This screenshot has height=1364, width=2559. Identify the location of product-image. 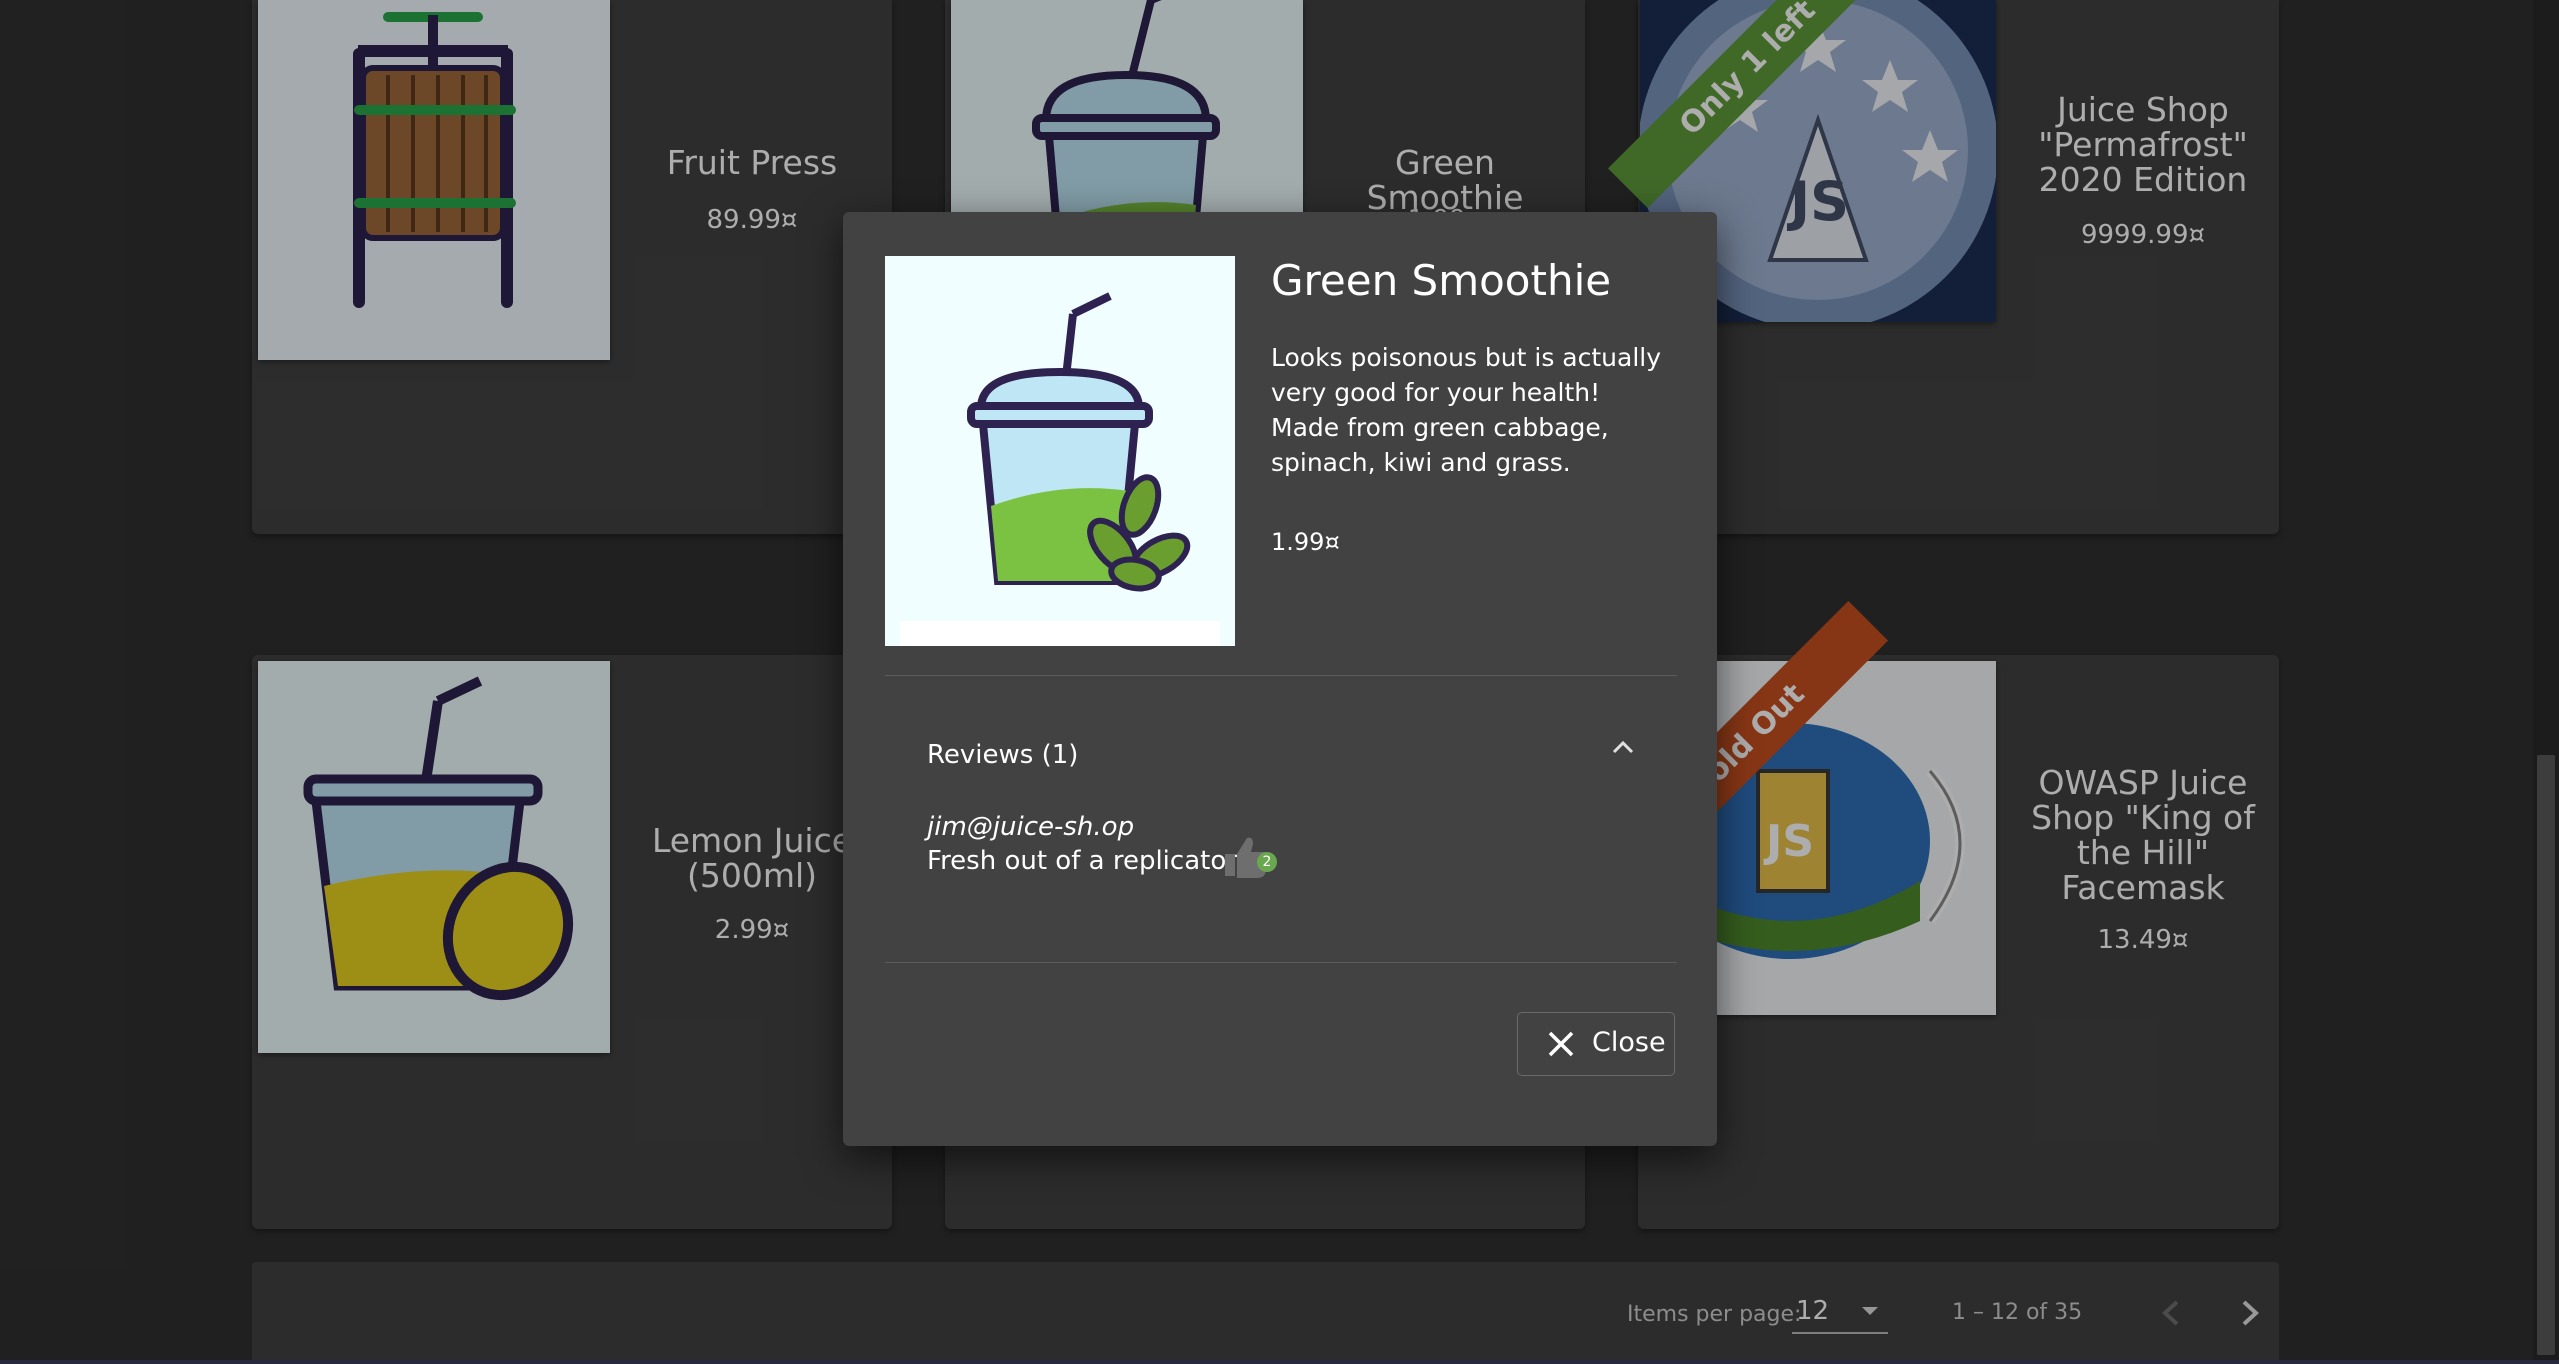
(1060, 451).